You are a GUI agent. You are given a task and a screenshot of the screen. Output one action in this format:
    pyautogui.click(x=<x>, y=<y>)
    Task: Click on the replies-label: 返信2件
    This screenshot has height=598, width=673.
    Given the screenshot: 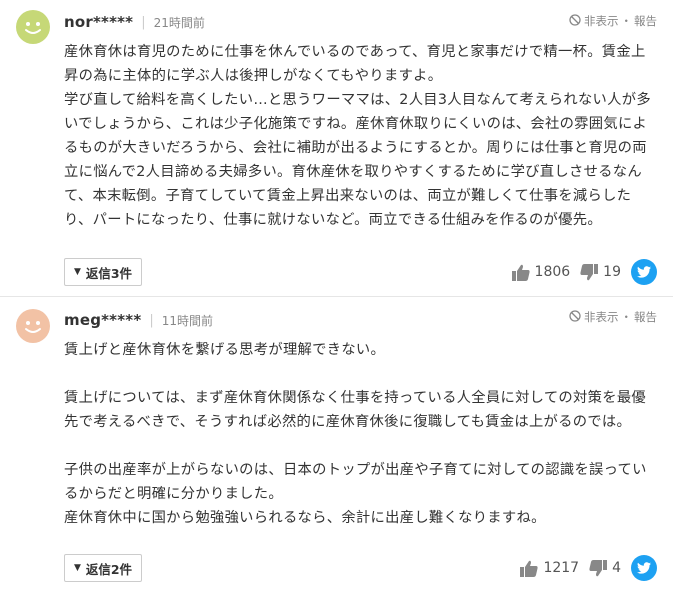 What is the action you would take?
    pyautogui.click(x=109, y=569)
    